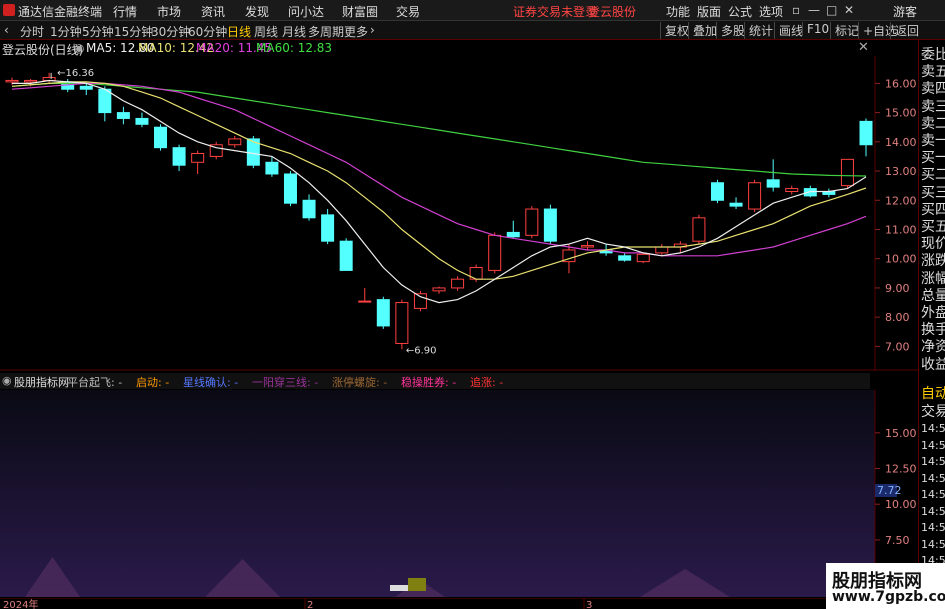 This screenshot has height=609, width=945. Describe the element at coordinates (98, 31) in the screenshot. I see `period-5min: 5分钟` at that location.